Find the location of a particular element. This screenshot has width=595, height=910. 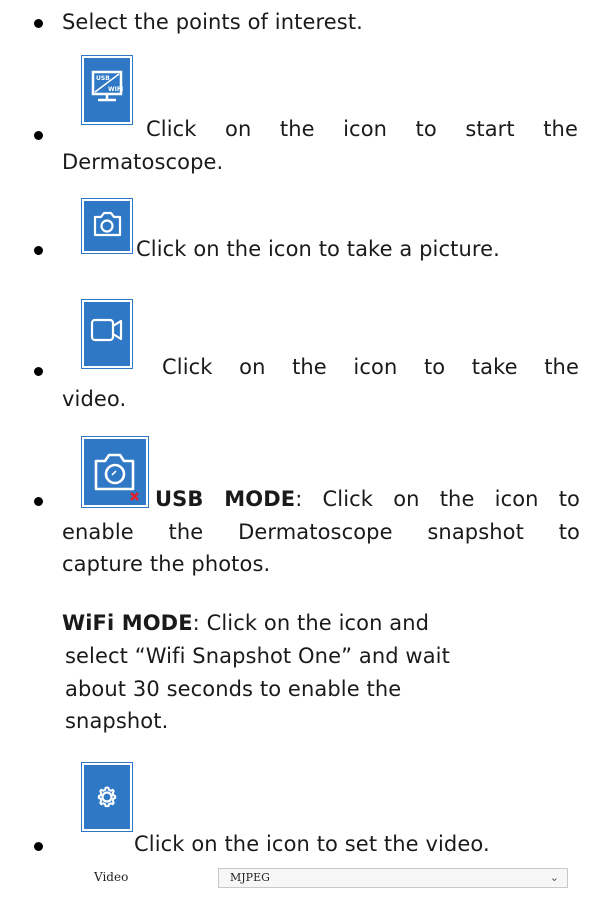

usb-mode-text: : Click on the icon to is located at coordinates (437, 499).